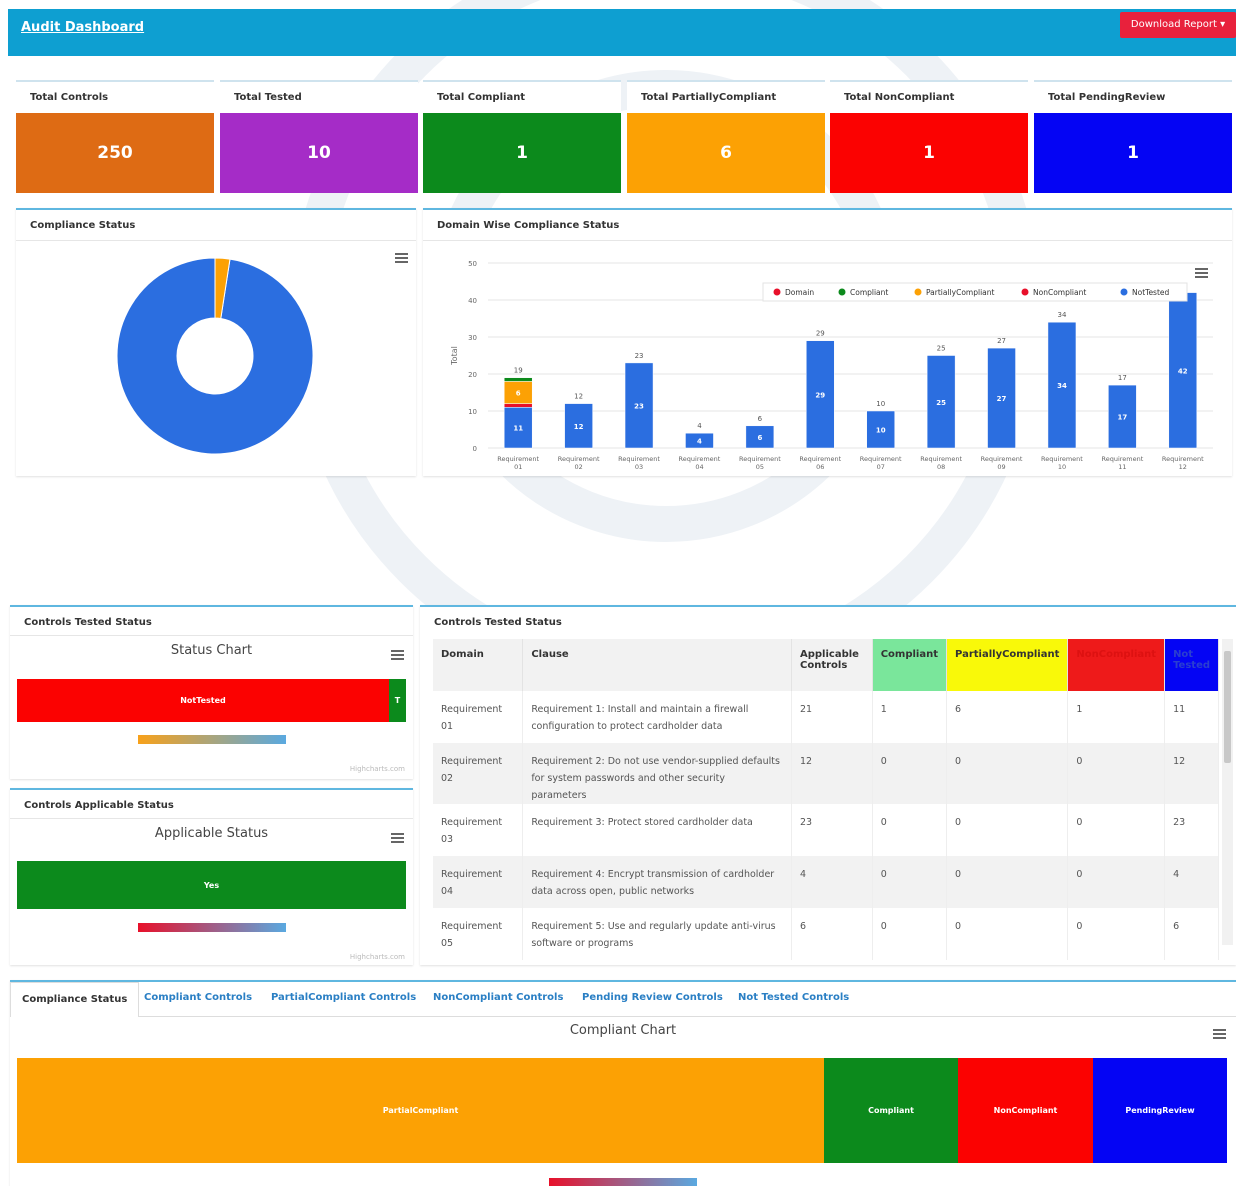  Describe the element at coordinates (1007, 665) in the screenshot. I see `column-header-partially-compliant: PartiallyCompliant` at that location.